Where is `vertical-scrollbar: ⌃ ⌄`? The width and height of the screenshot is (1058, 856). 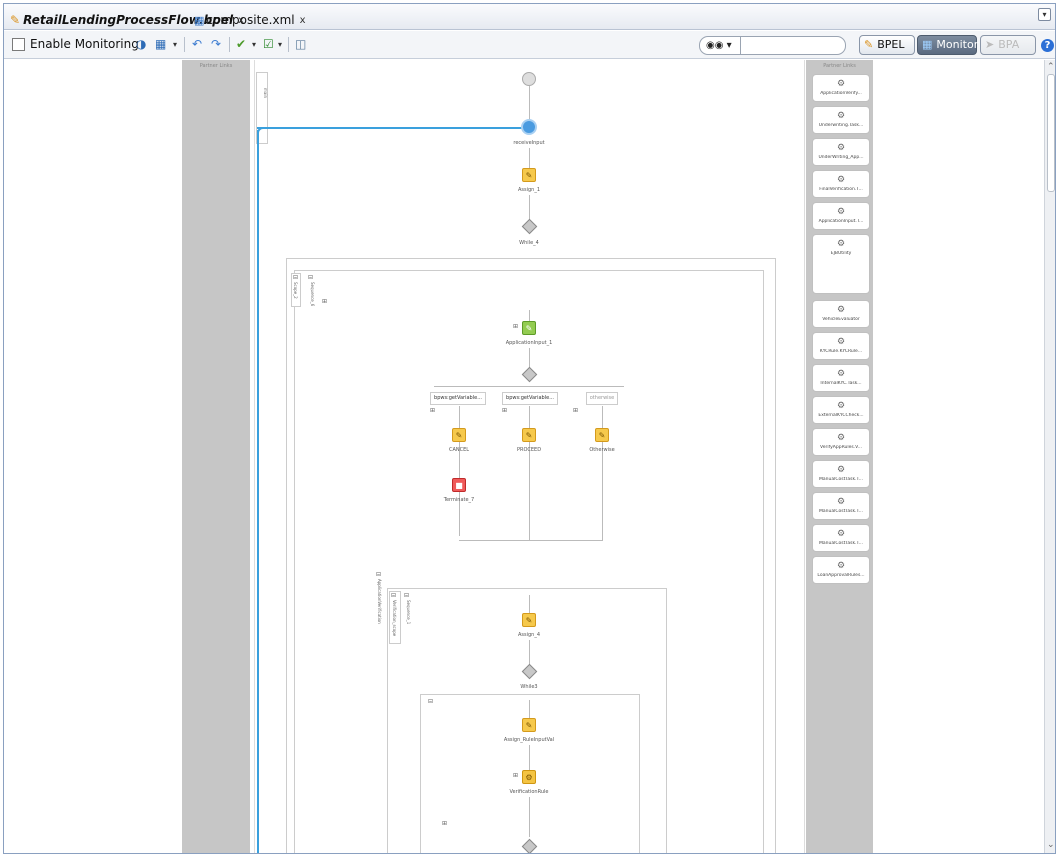
vertical-scrollbar: ⌃ ⌄ is located at coordinates (1049, 456).